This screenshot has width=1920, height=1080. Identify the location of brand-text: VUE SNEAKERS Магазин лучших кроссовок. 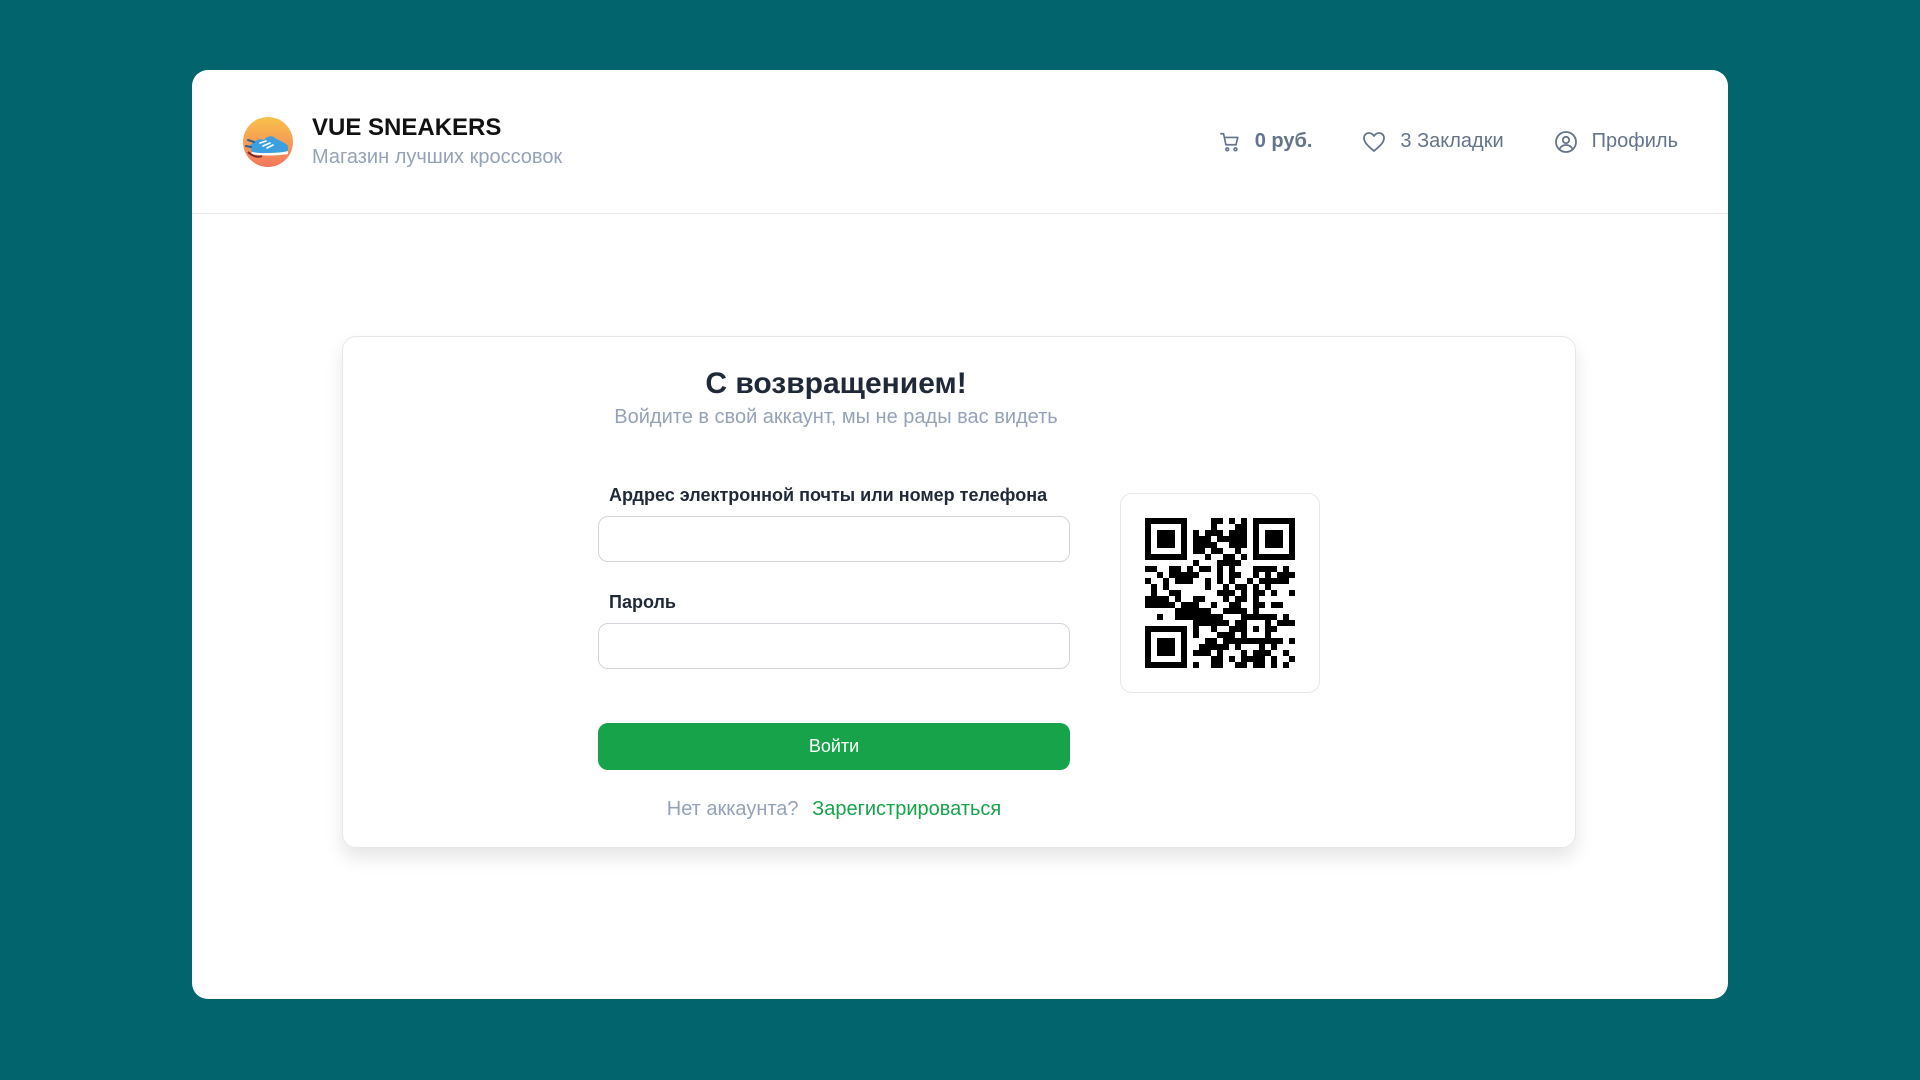
(437, 142).